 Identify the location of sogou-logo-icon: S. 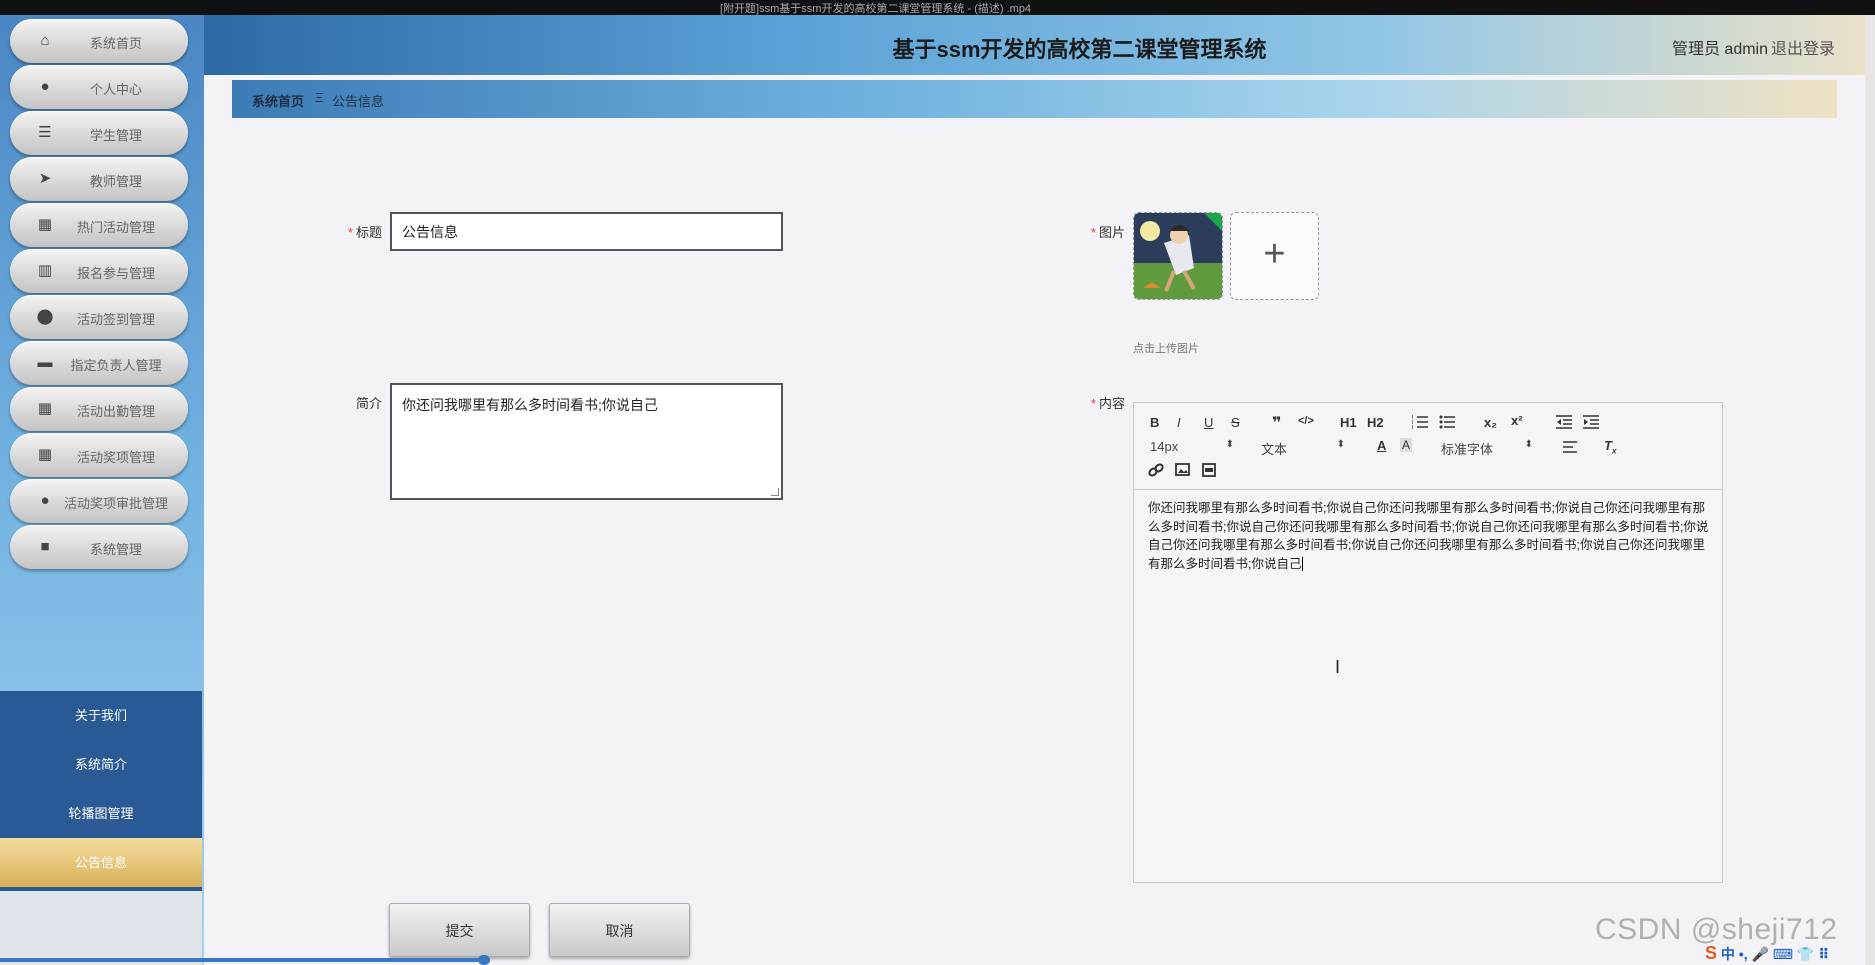
(1711, 953).